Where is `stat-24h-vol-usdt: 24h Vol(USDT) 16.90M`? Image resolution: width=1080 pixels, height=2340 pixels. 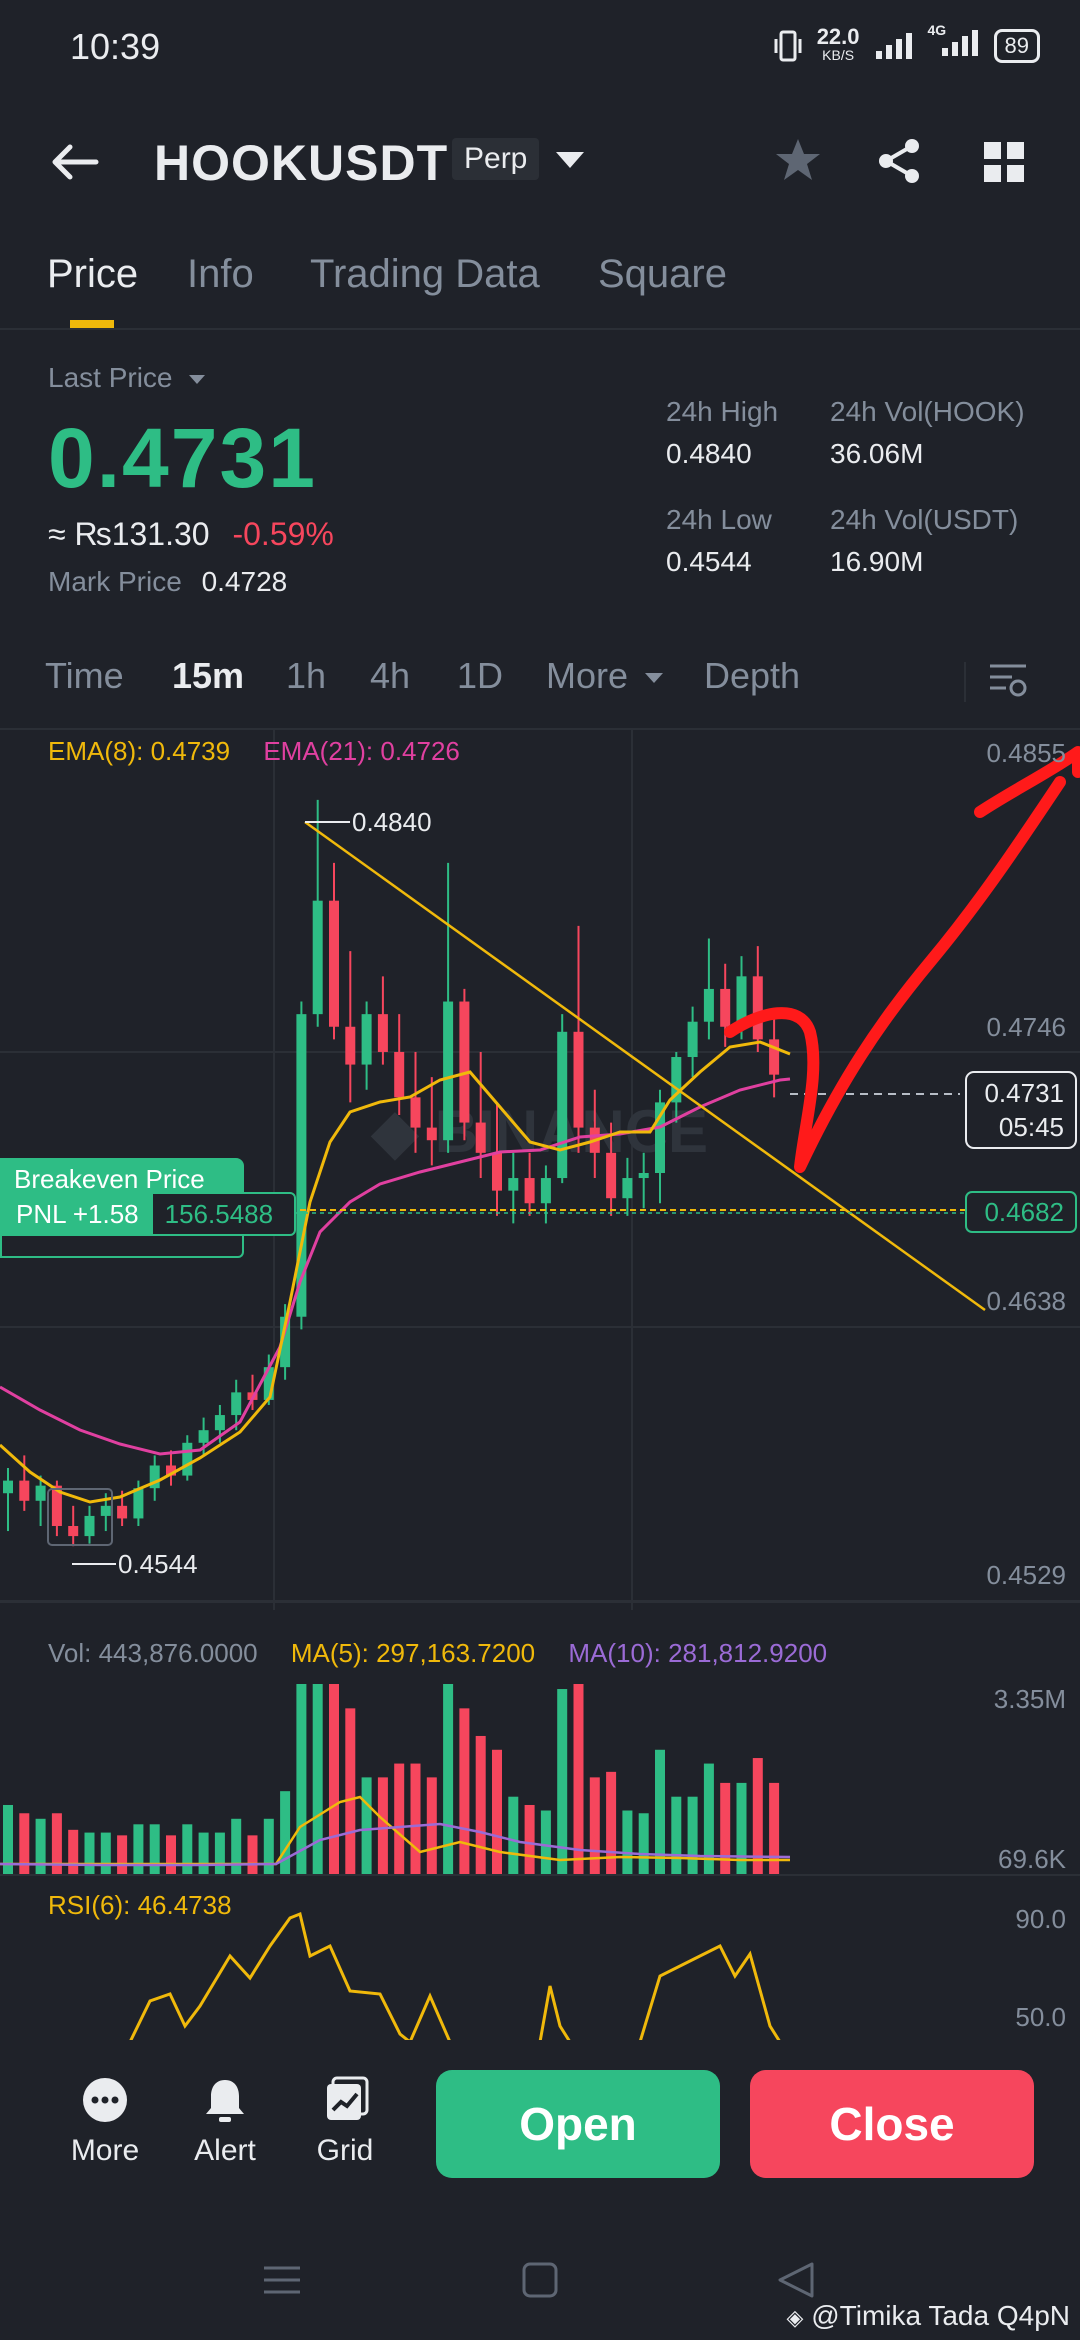 stat-24h-vol-usdt: 24h Vol(USDT) 16.90M is located at coordinates (924, 540).